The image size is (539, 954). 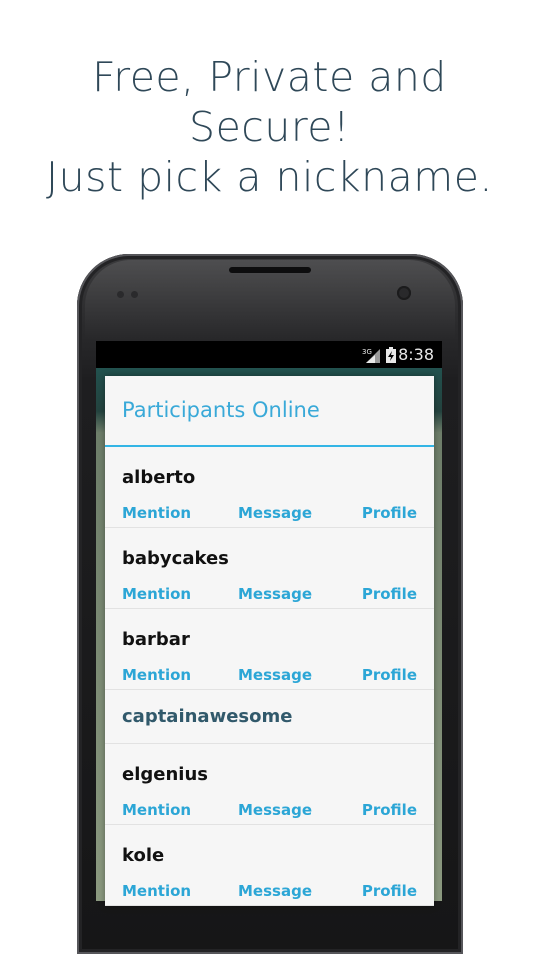 What do you see at coordinates (269, 487) in the screenshot?
I see `participant-row: alberto Mention Message Profile` at bounding box center [269, 487].